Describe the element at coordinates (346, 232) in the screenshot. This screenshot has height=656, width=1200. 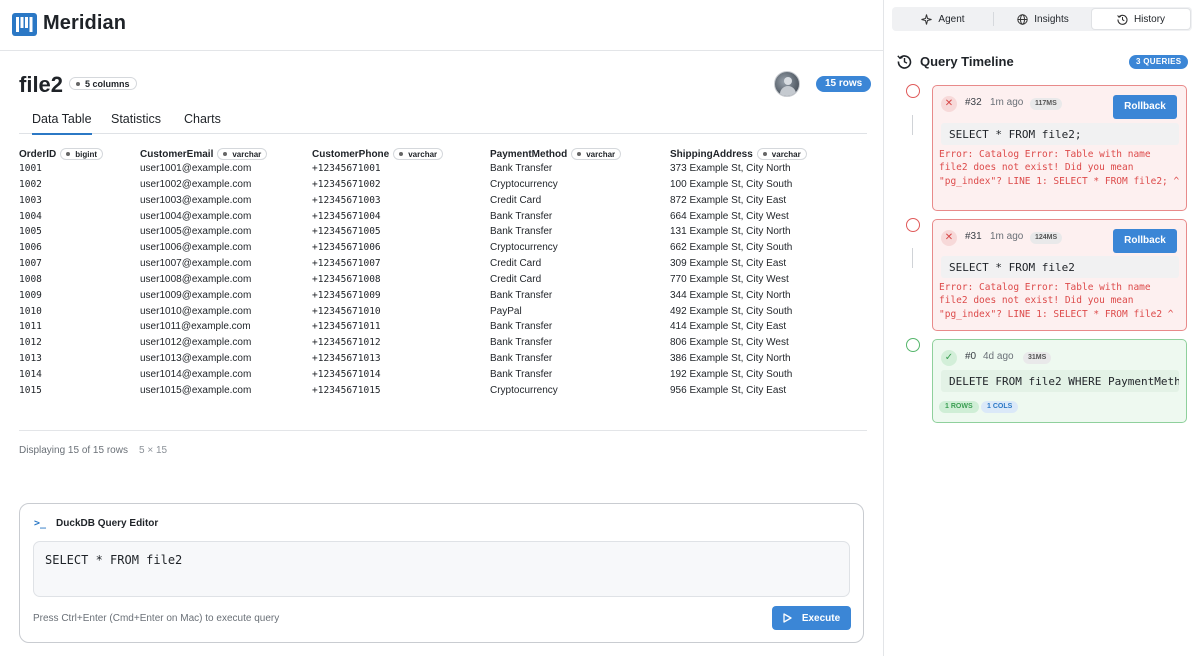
I see `table-cell: +12345671005` at that location.